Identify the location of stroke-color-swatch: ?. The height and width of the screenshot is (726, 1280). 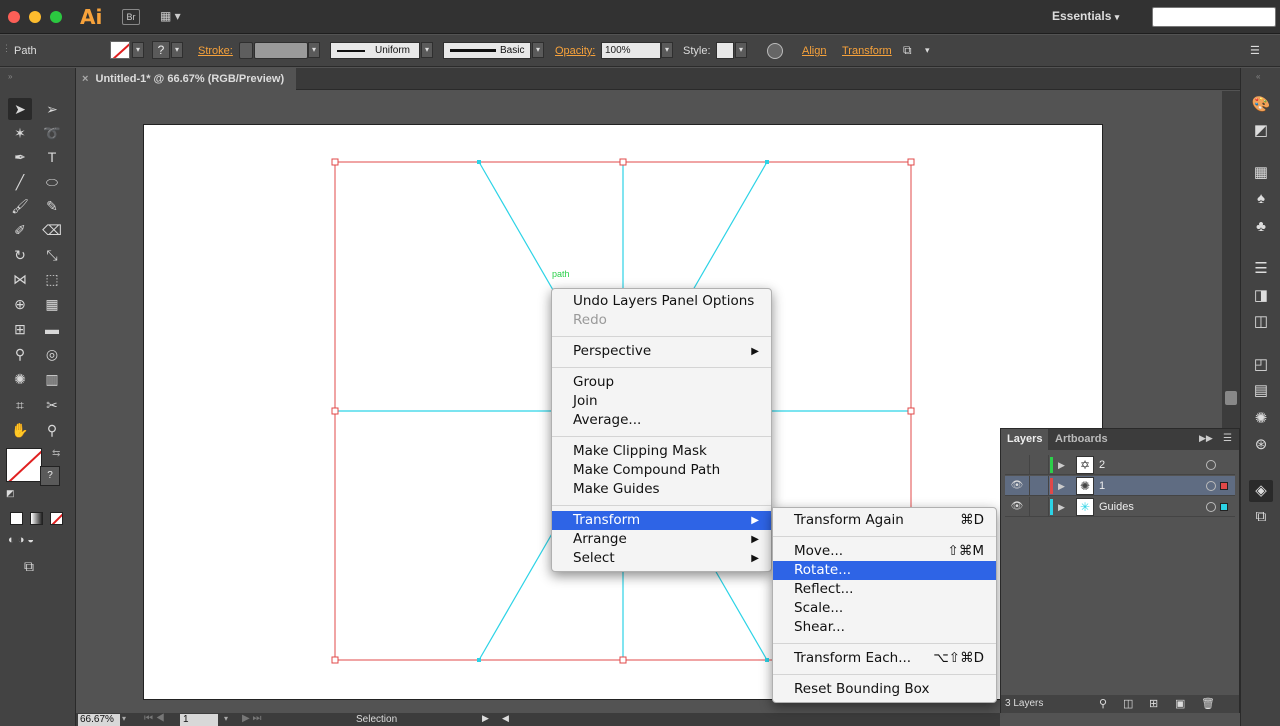
(50, 476).